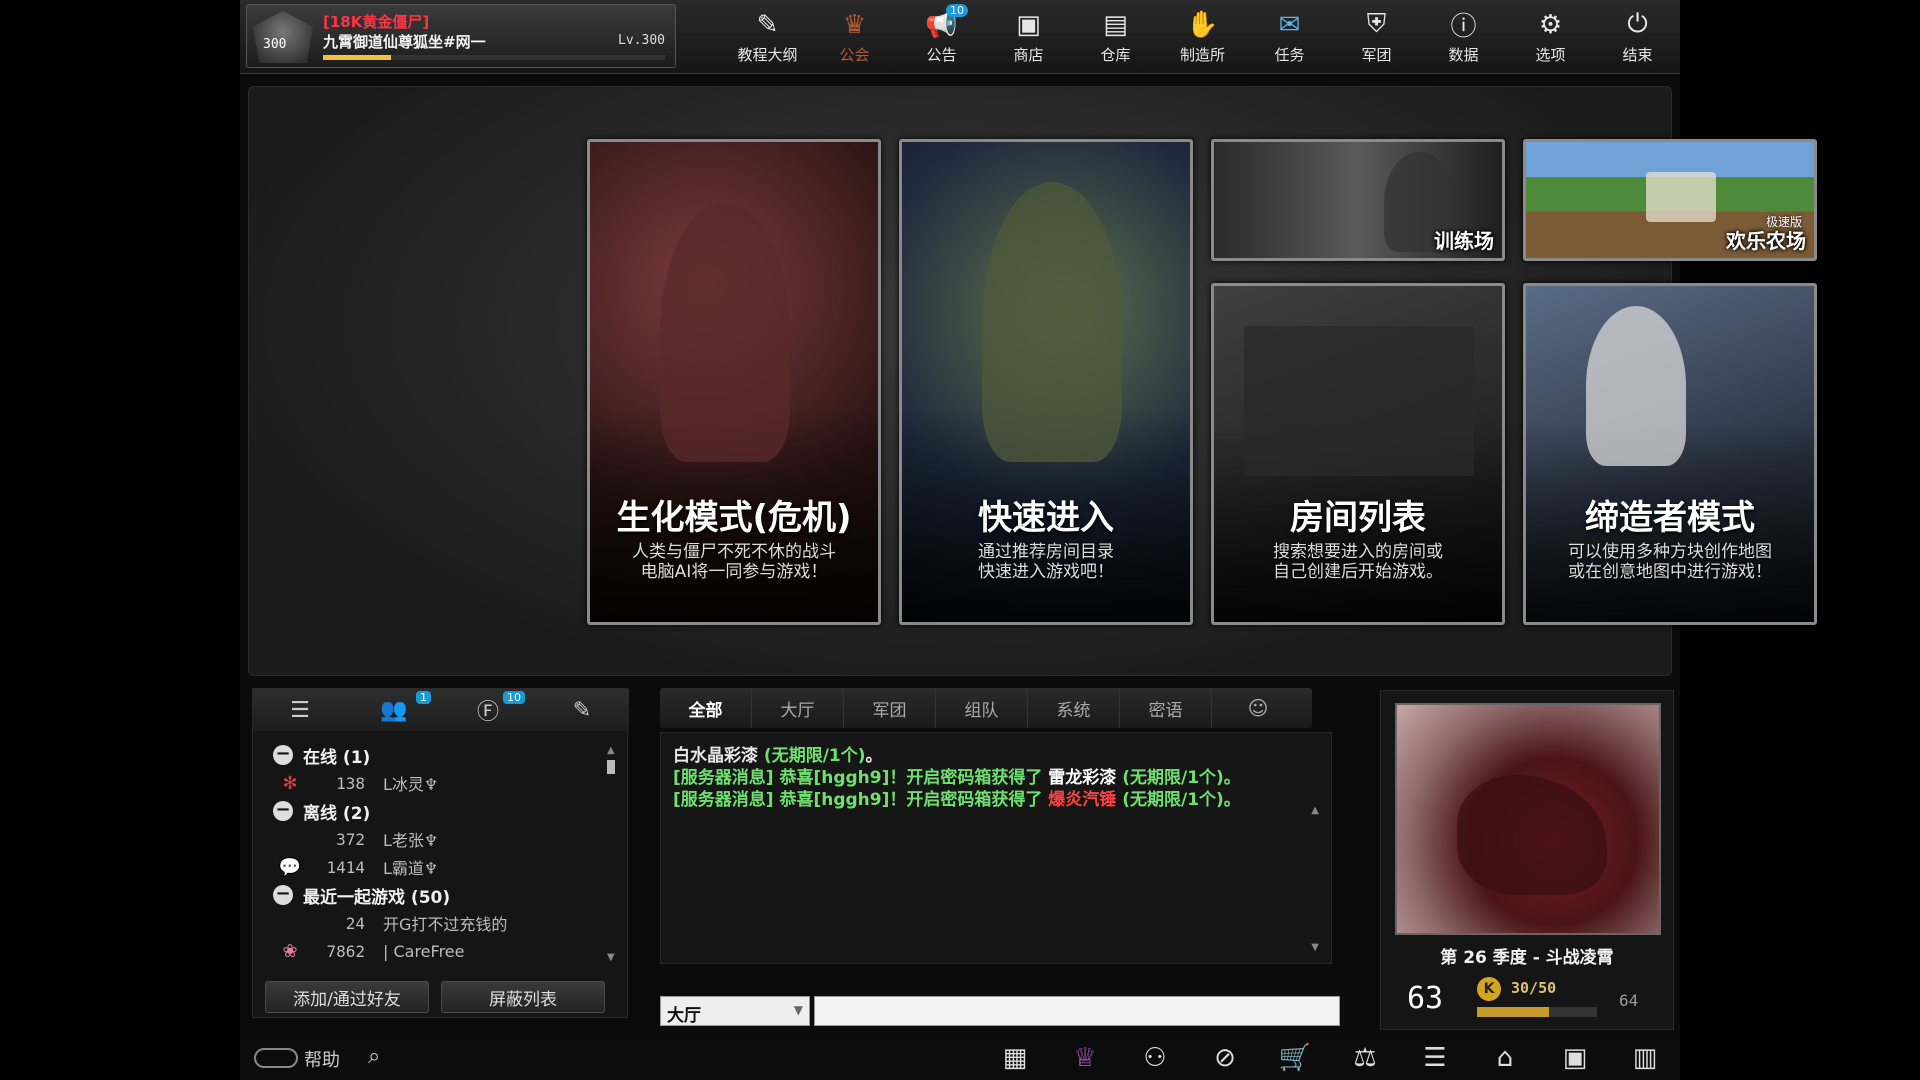 The image size is (1920, 1080). Describe the element at coordinates (461, 36) in the screenshot. I see `player-profile: 300 [18K黄金僵尸] 九霄御道仙尊狐坐#网一 Lv.300` at that location.